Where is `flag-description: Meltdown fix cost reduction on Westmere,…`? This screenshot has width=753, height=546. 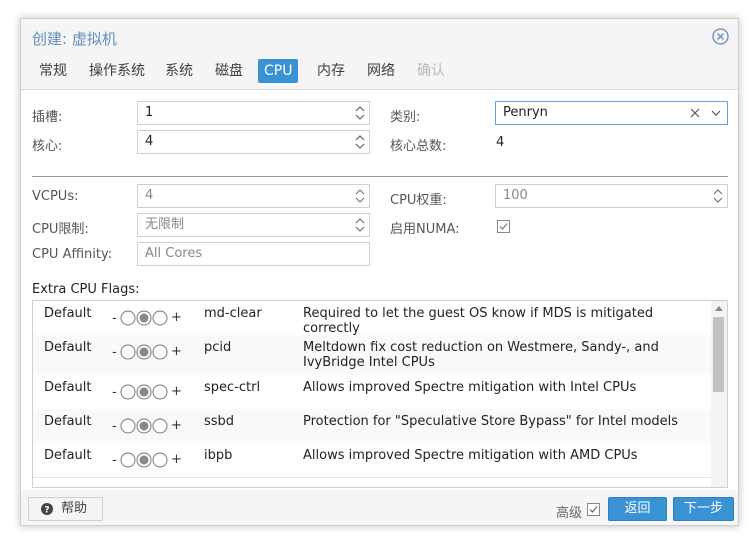 flag-description: Meltdown fix cost reduction on Westmere,… is located at coordinates (481, 355).